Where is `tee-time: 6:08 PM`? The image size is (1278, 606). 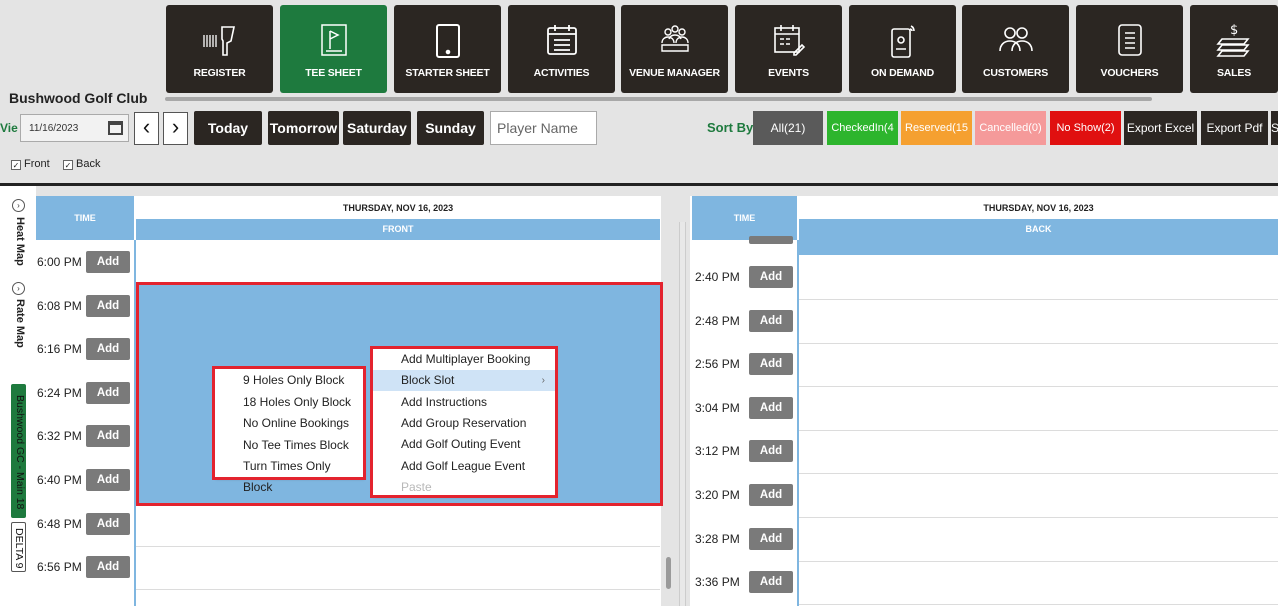 tee-time: 6:08 PM is located at coordinates (59, 305).